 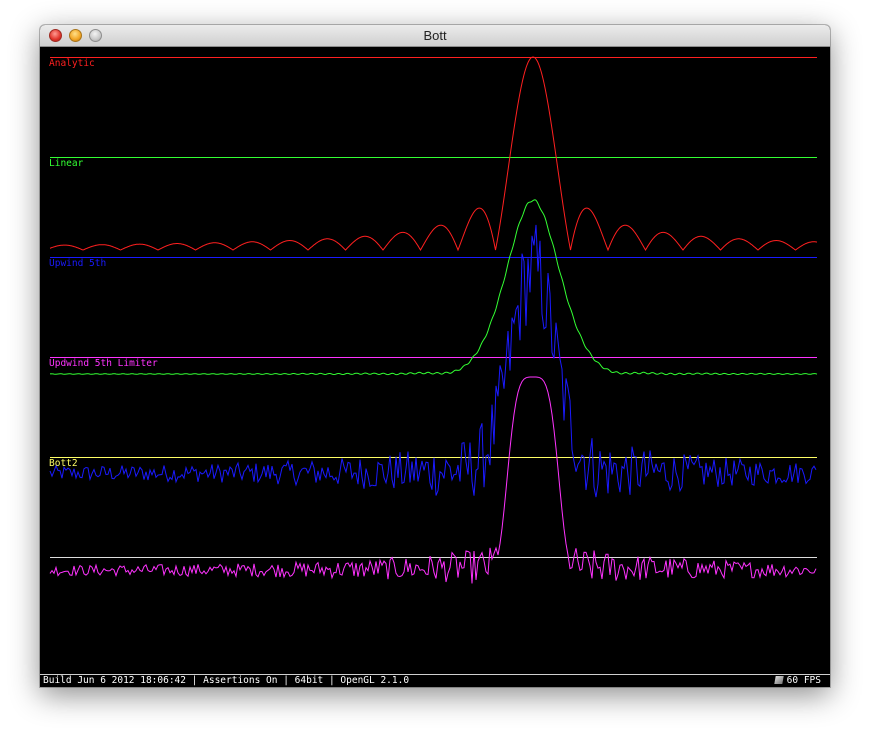 What do you see at coordinates (778, 680) in the screenshot?
I see `fps-icon` at bounding box center [778, 680].